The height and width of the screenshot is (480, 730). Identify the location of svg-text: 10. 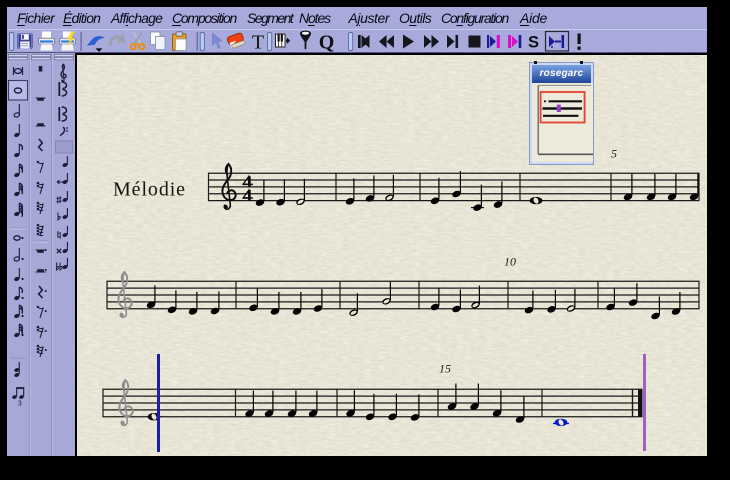
(510, 262).